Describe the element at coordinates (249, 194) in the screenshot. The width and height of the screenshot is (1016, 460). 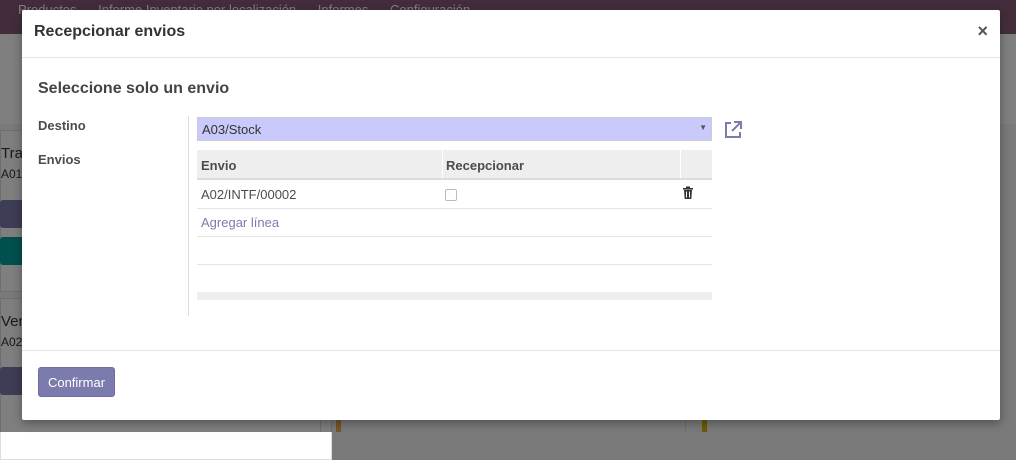
I see `envio-cell: A02/INTF/00002` at that location.